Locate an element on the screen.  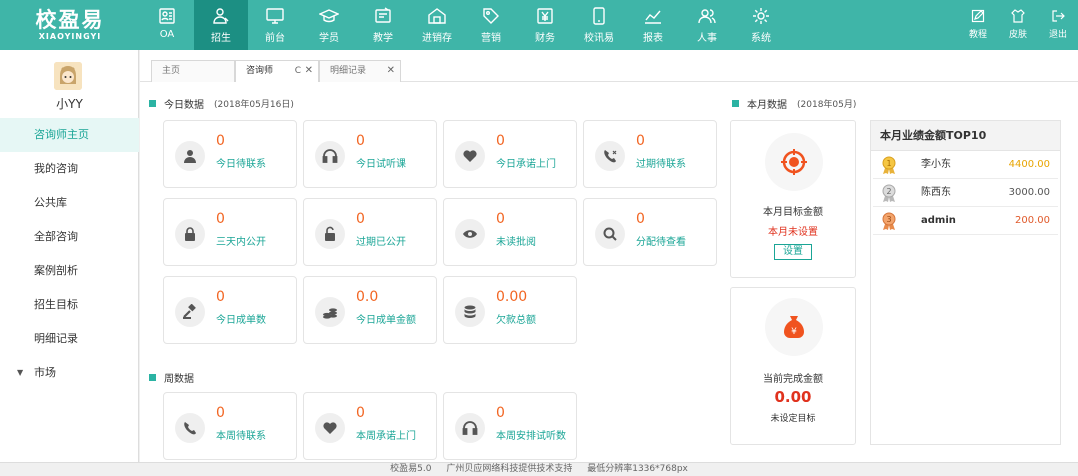
stat-card-deal-amount-today: 0.0 今日成单金额 is located at coordinates (370, 310).